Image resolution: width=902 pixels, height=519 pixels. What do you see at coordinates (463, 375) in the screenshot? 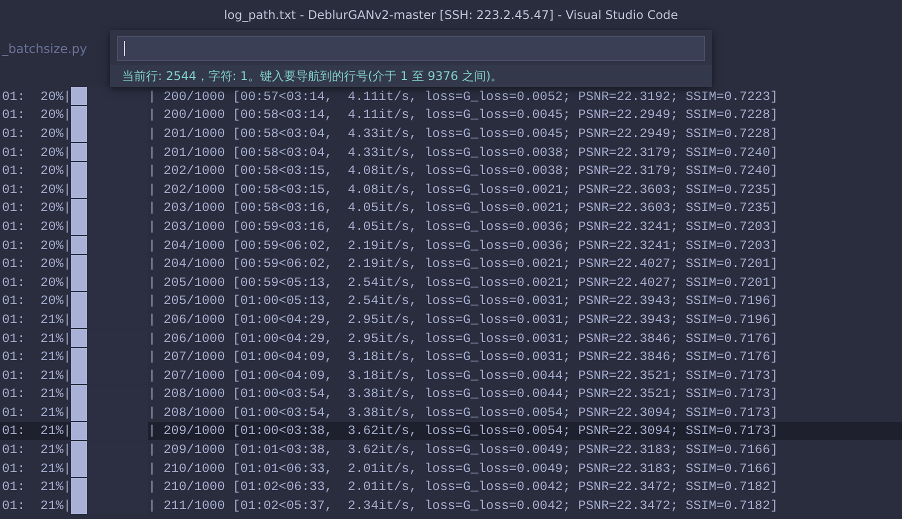
I see `log-text: | 207/1000 [01:00<04:09, 3.18it/s, loss=G_loss=0.0044; PSNR=22.3521; SSIM=0.7173]` at bounding box center [463, 375].